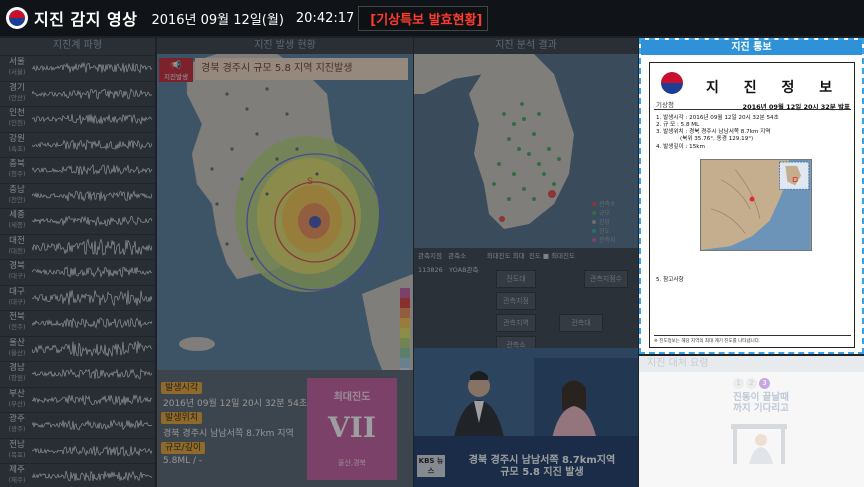 Image resolution: width=864 pixels, height=487 pixels. I want to click on station-row: 울산 (울산), so click(77, 347).